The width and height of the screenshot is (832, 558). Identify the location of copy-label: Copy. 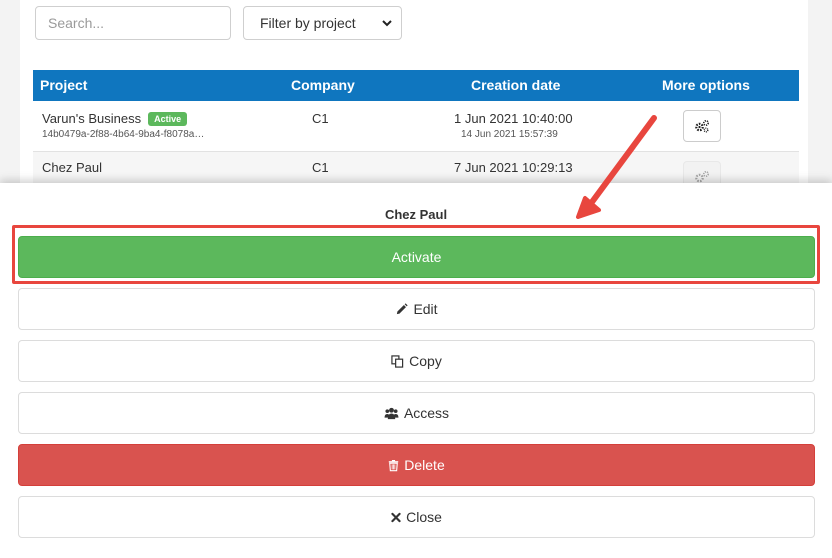
(425, 361).